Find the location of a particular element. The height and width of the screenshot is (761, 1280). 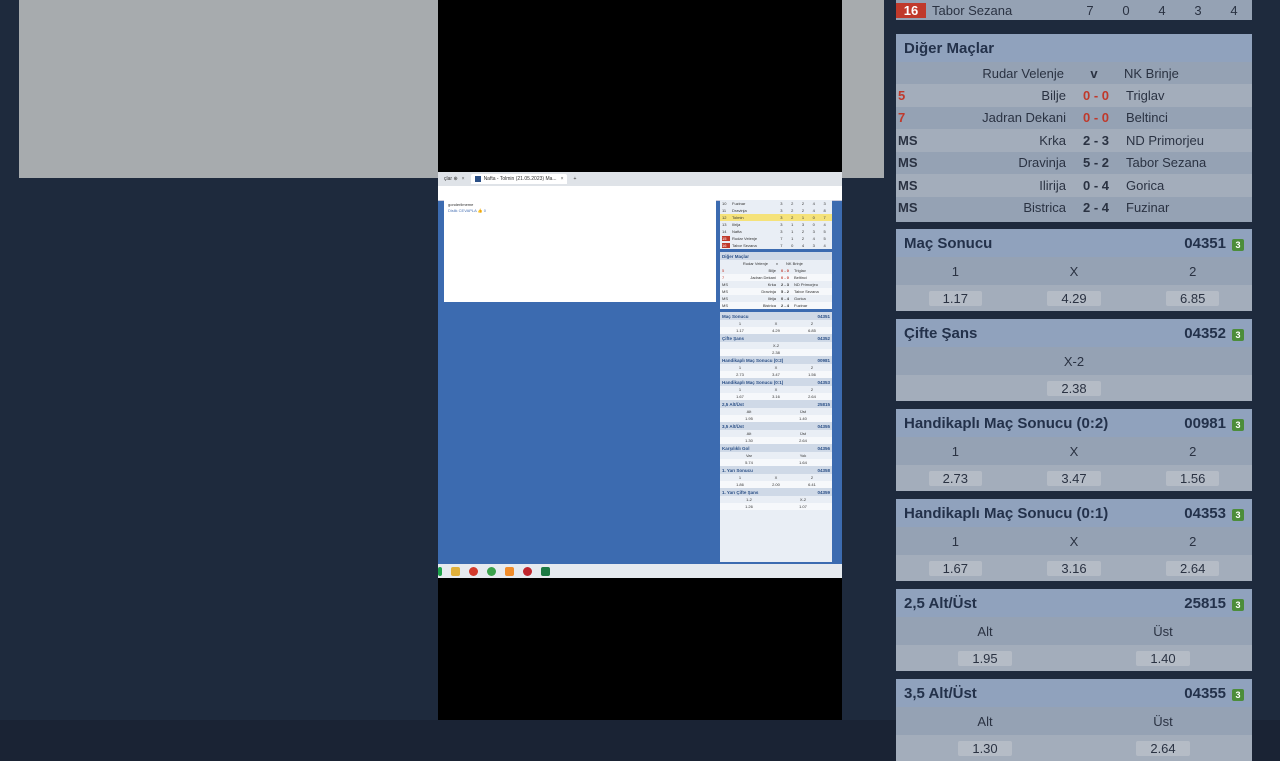

market-label: 1 is located at coordinates (955, 271).